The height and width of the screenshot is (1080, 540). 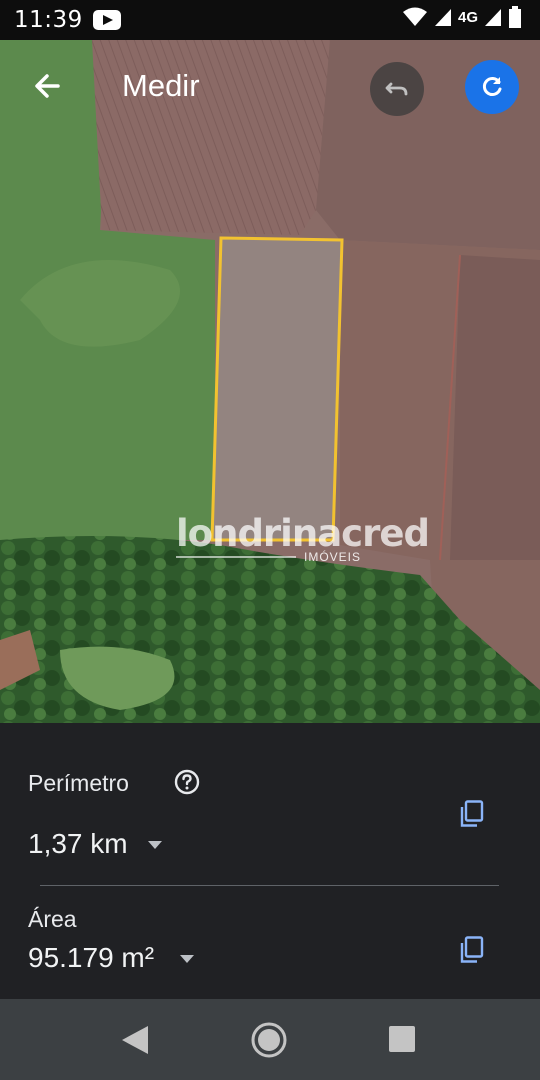 What do you see at coordinates (303, 533) in the screenshot?
I see `watermark-brand: londrinacred` at bounding box center [303, 533].